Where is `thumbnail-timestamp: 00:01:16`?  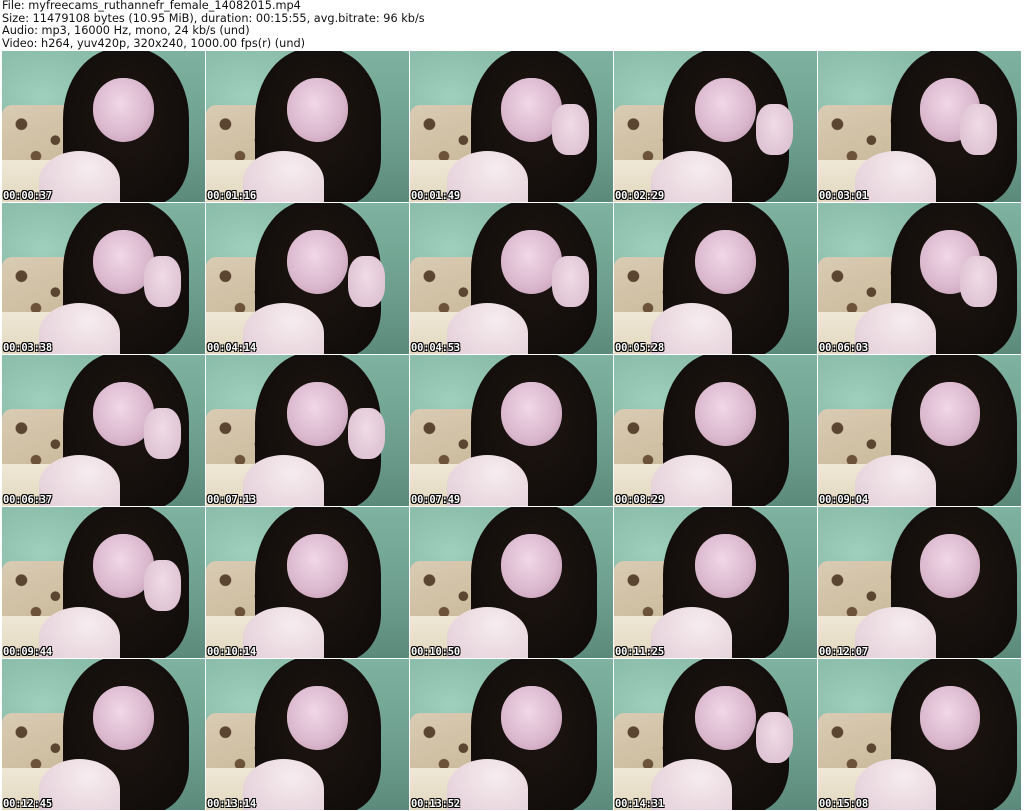 thumbnail-timestamp: 00:01:16 is located at coordinates (231, 196).